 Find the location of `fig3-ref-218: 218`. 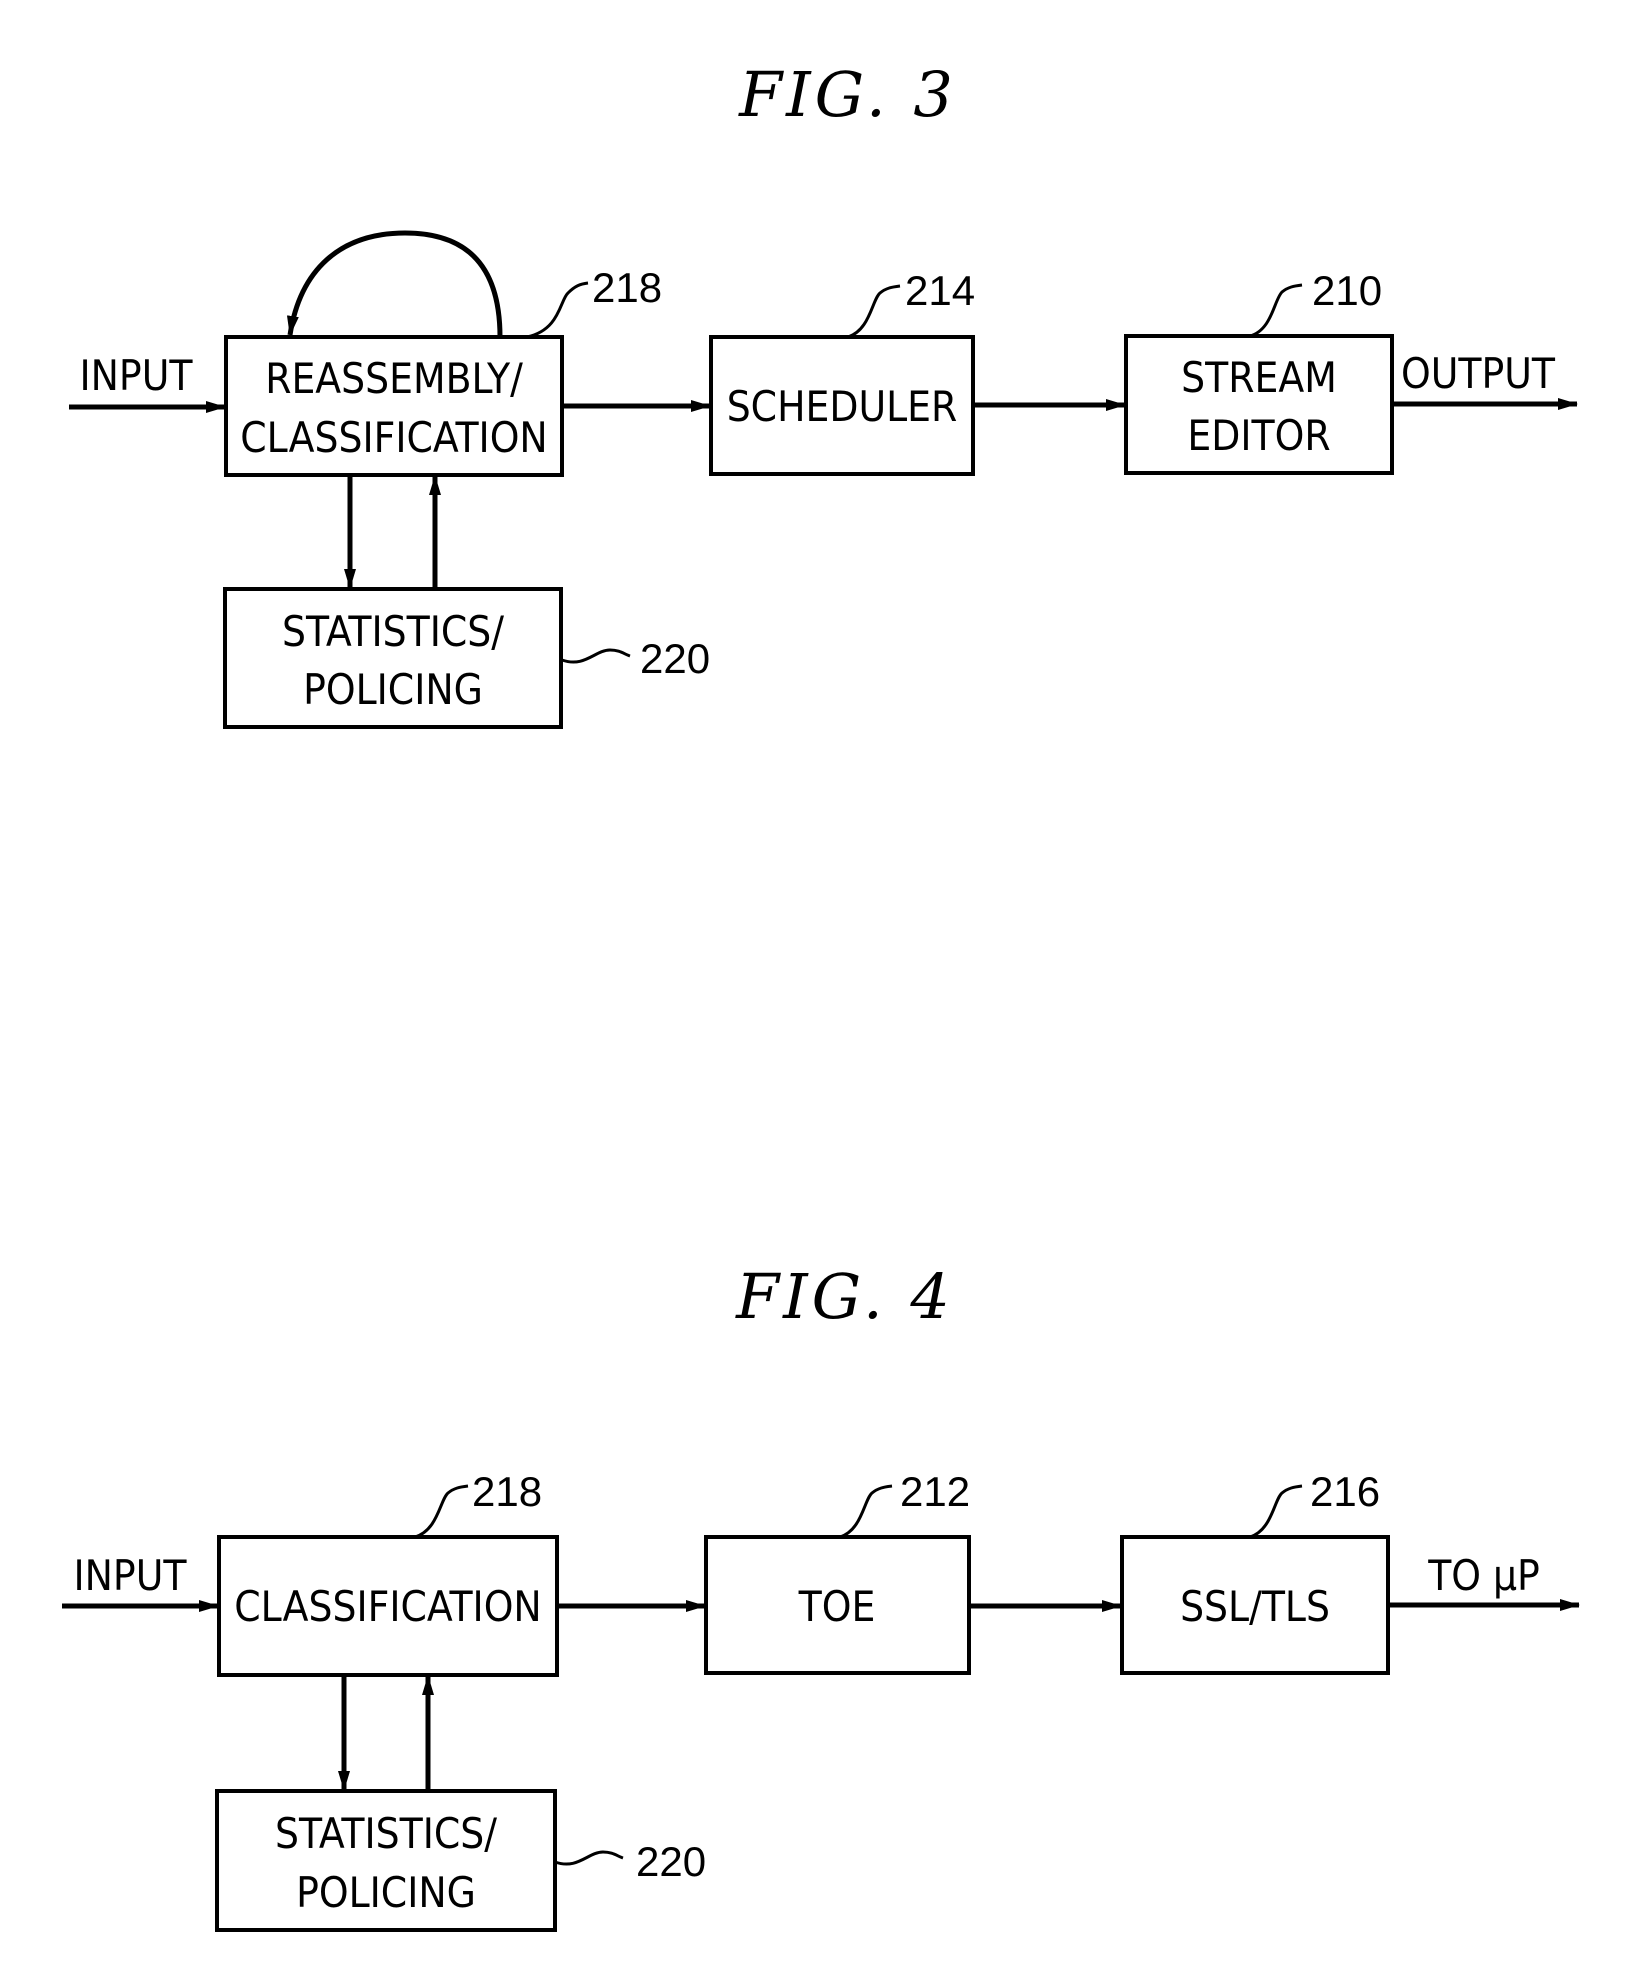

fig3-ref-218: 218 is located at coordinates (627, 287).